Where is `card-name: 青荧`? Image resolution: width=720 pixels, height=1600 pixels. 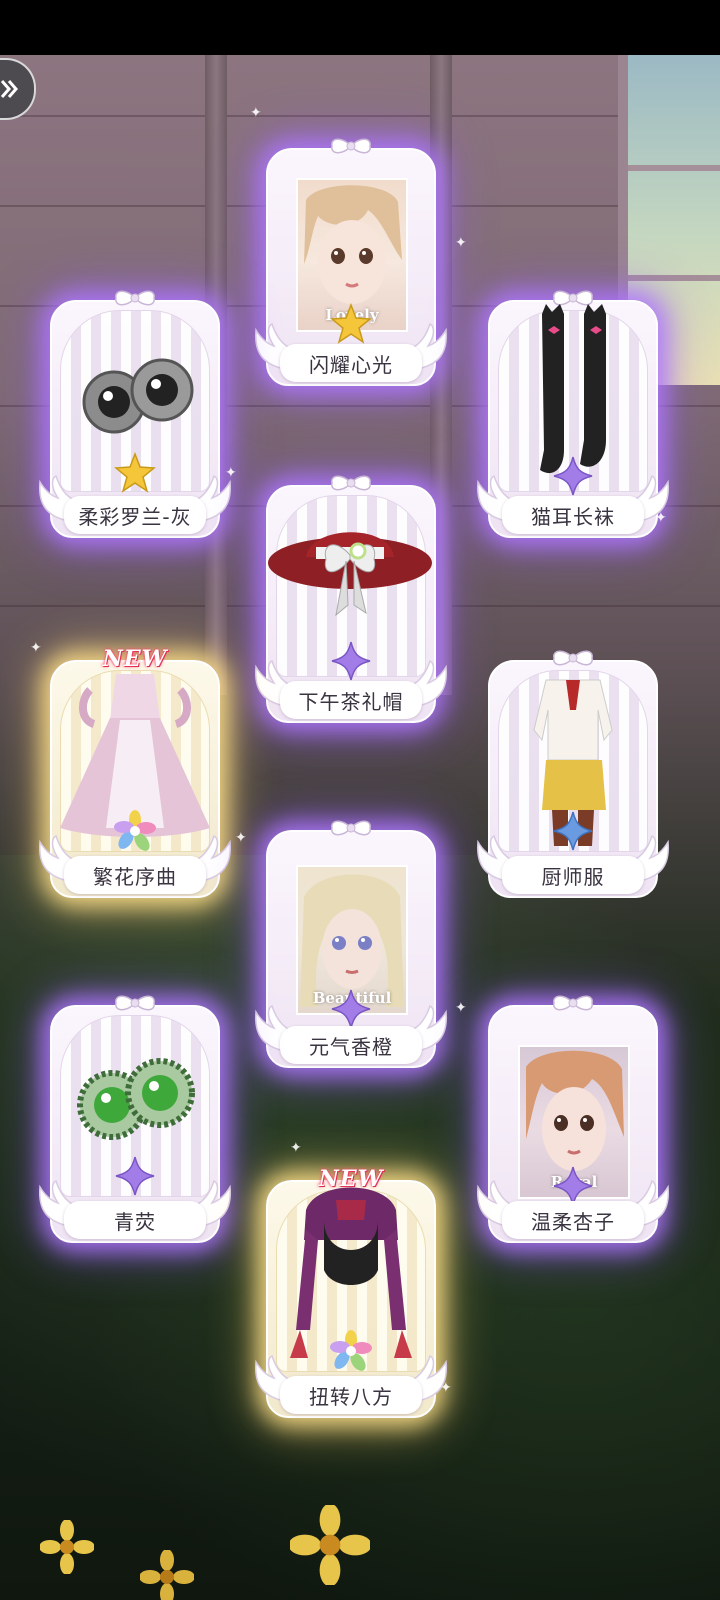
card-name: 青荧 is located at coordinates (135, 1220).